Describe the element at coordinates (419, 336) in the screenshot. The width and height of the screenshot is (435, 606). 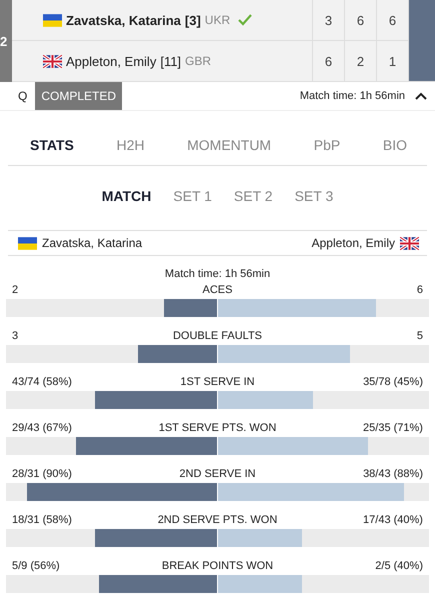
I see `stat-value: 5` at that location.